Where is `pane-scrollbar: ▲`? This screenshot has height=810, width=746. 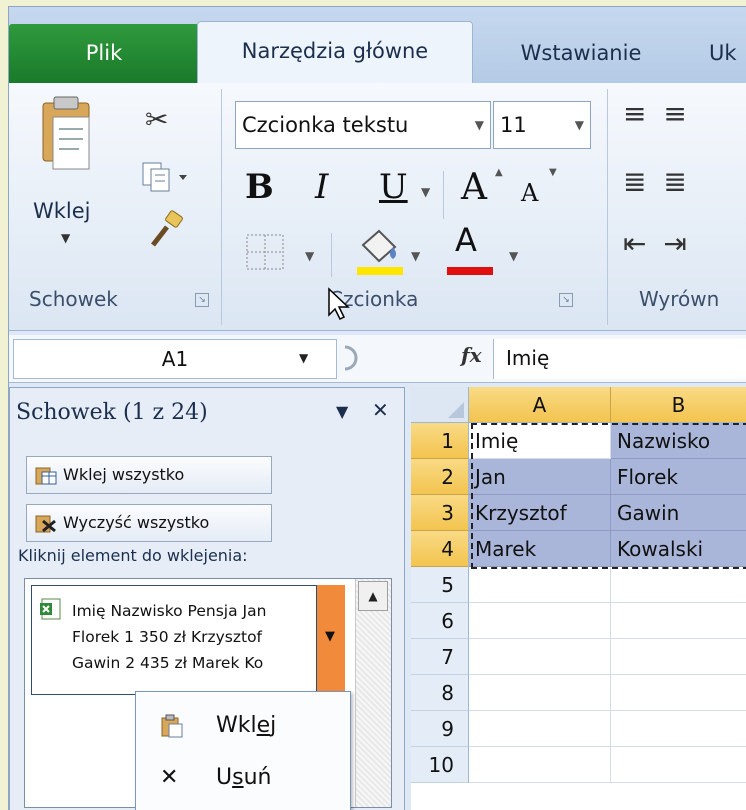
pane-scrollbar: ▲ is located at coordinates (373, 693).